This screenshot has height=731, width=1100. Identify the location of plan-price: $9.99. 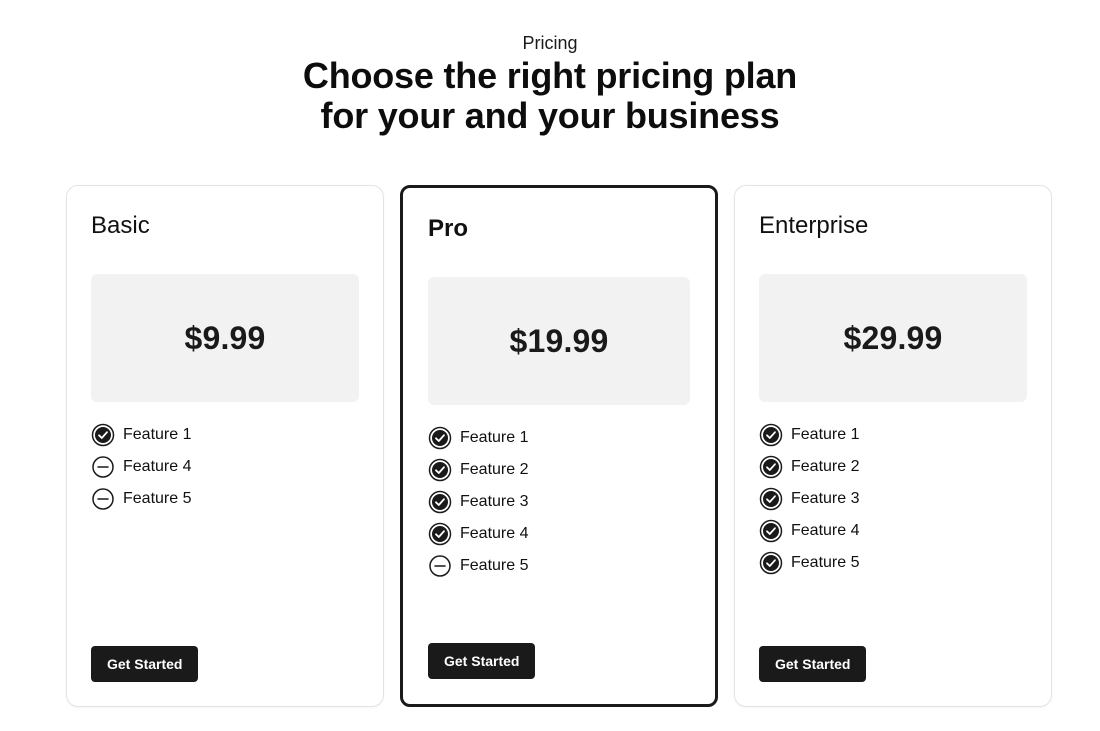
(225, 337).